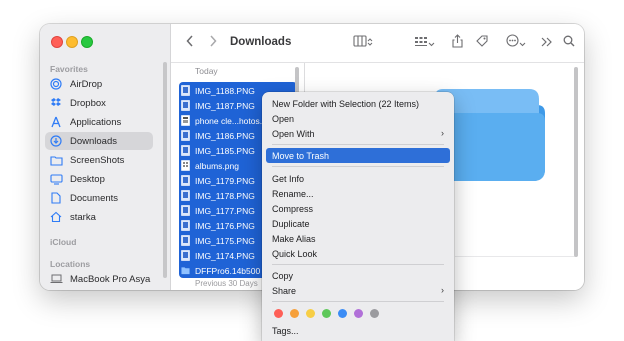 Image resolution: width=624 pixels, height=341 pixels. What do you see at coordinates (99, 217) in the screenshot?
I see `sidebar-item-starka: starka` at bounding box center [99, 217].